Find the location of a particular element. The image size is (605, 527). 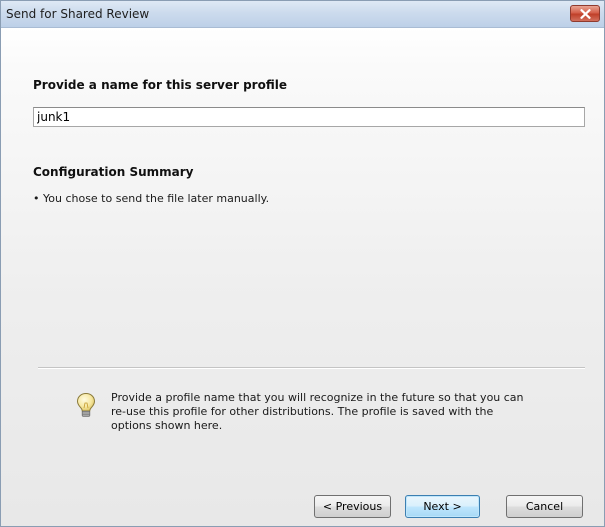

profile-name-input is located at coordinates (309, 117).